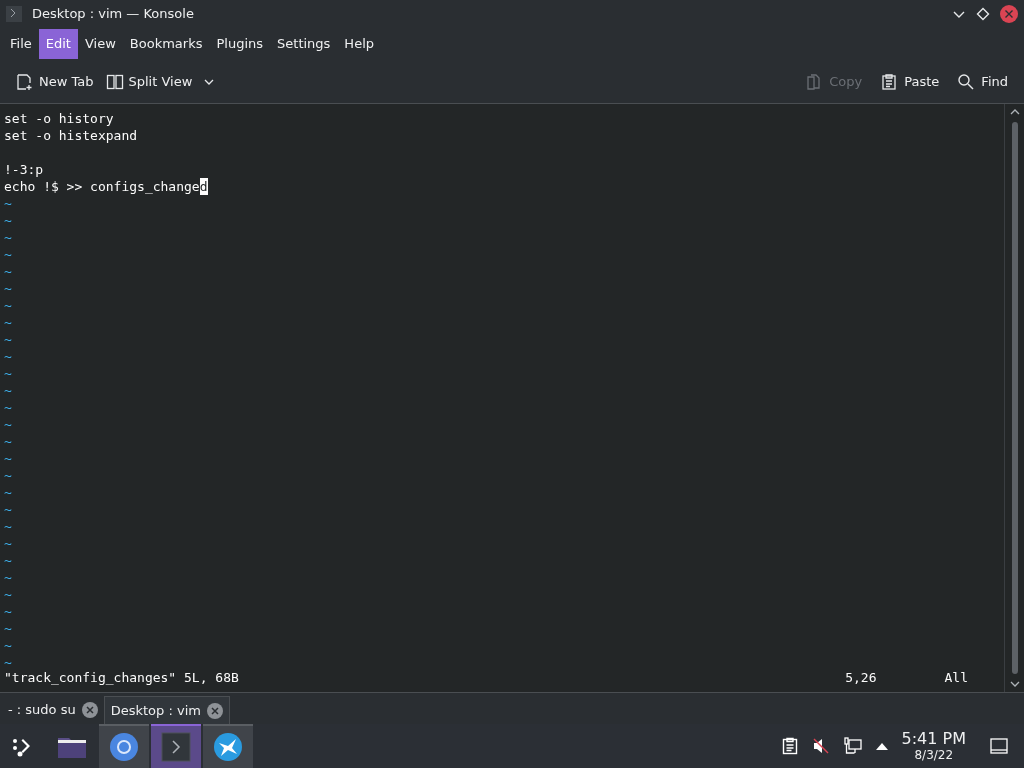 This screenshot has height=768, width=1024. What do you see at coordinates (304, 44) in the screenshot?
I see `menu-item: Settings` at bounding box center [304, 44].